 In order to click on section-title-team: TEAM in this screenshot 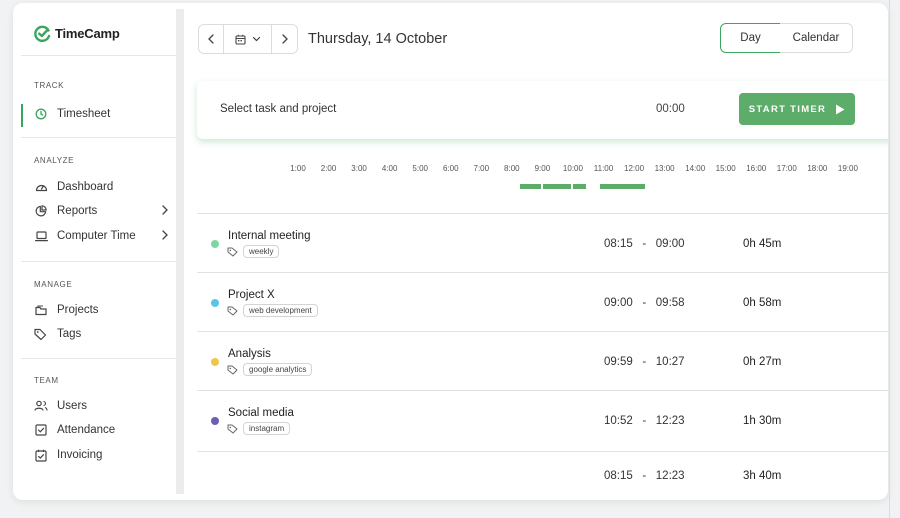, I will do `click(46, 380)`.